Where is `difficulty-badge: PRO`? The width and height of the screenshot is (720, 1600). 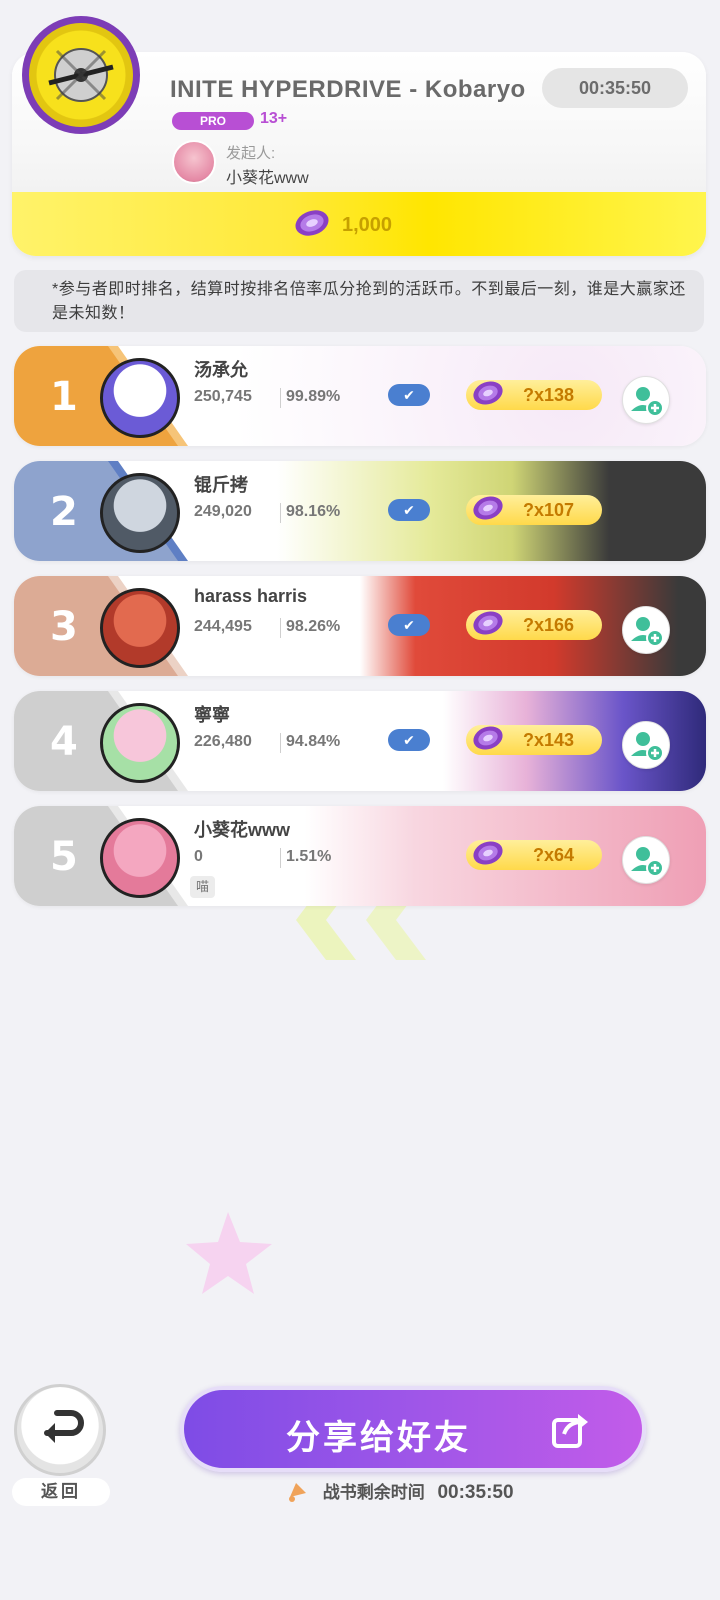
difficulty-badge: PRO is located at coordinates (213, 121).